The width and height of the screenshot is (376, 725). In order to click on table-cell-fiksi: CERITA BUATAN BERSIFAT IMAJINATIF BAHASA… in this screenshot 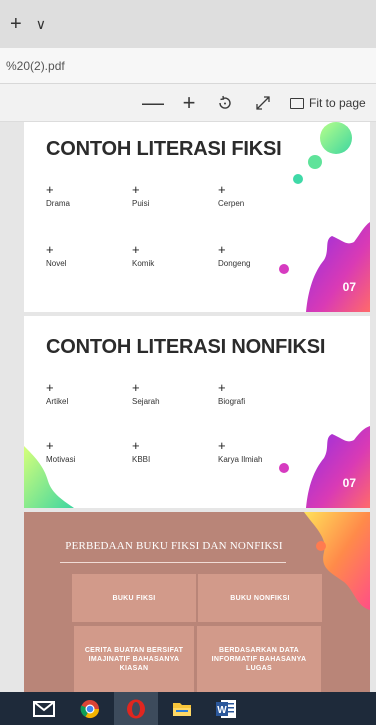, I will do `click(134, 659)`.